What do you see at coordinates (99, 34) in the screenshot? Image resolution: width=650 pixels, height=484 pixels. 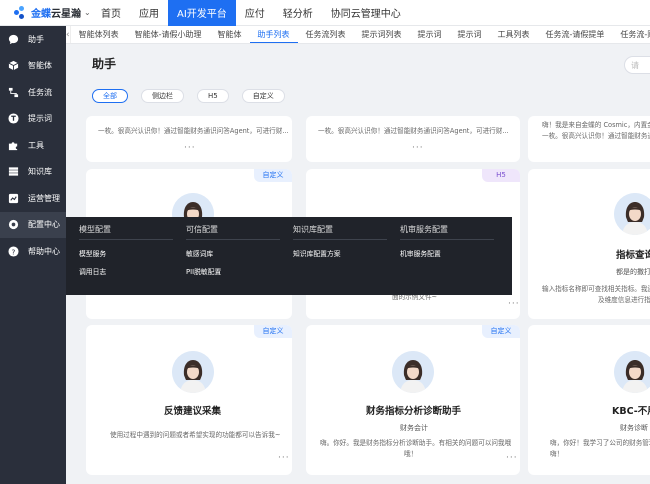 I see `tab-item: 智能体列表` at bounding box center [99, 34].